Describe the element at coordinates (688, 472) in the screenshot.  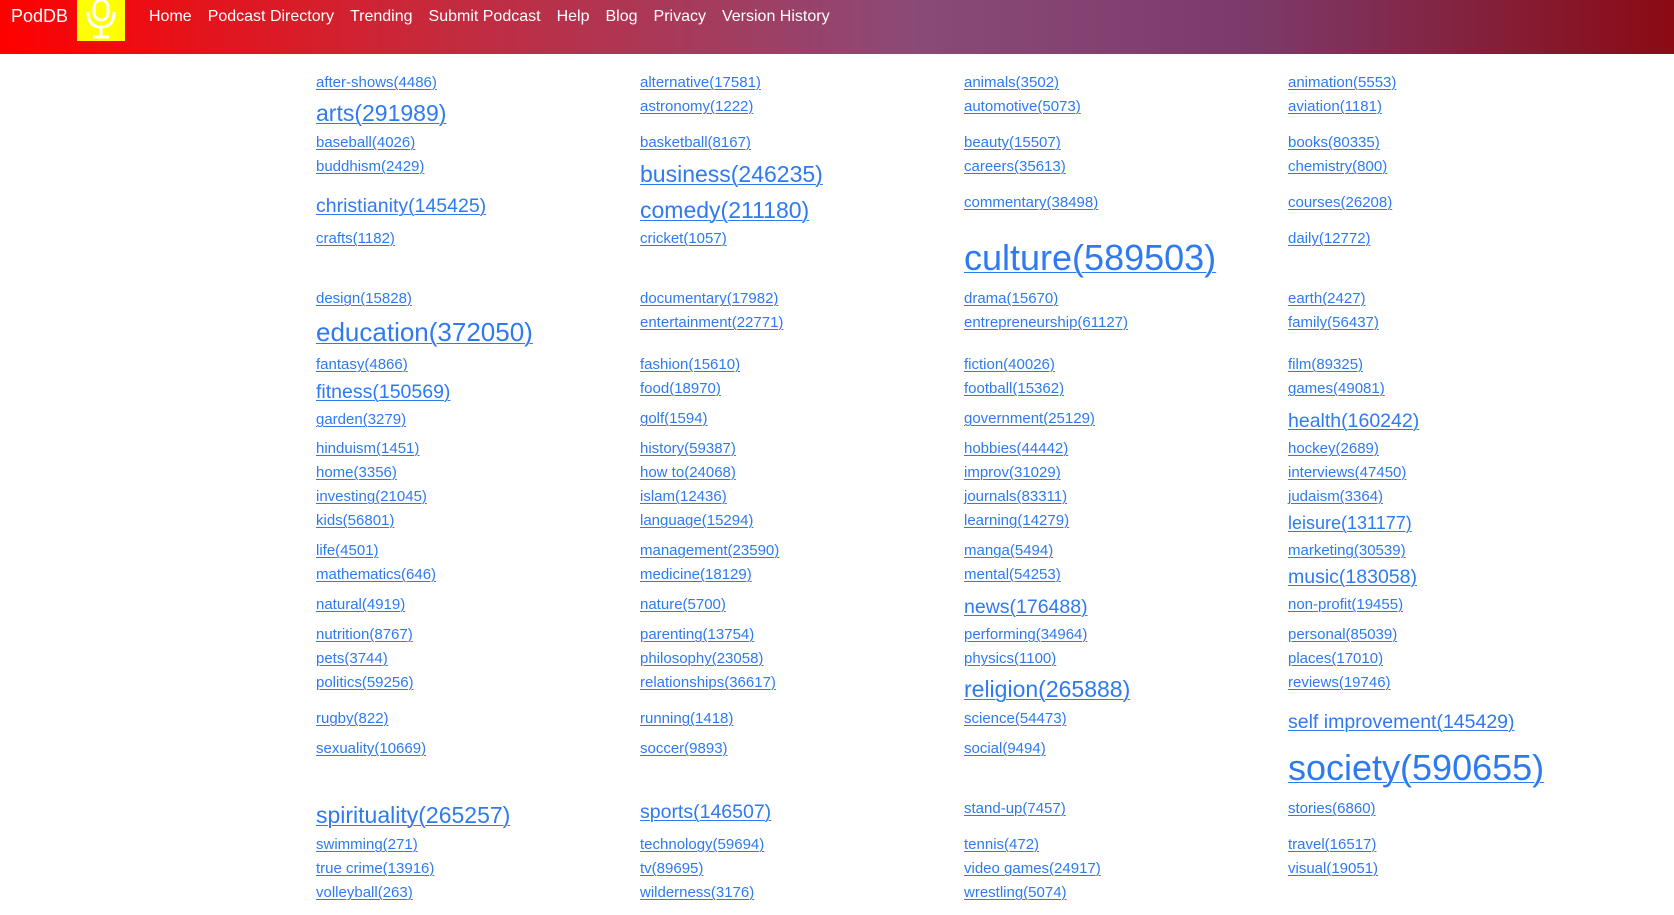
I see `category-link-how-to: how to(24068)` at that location.